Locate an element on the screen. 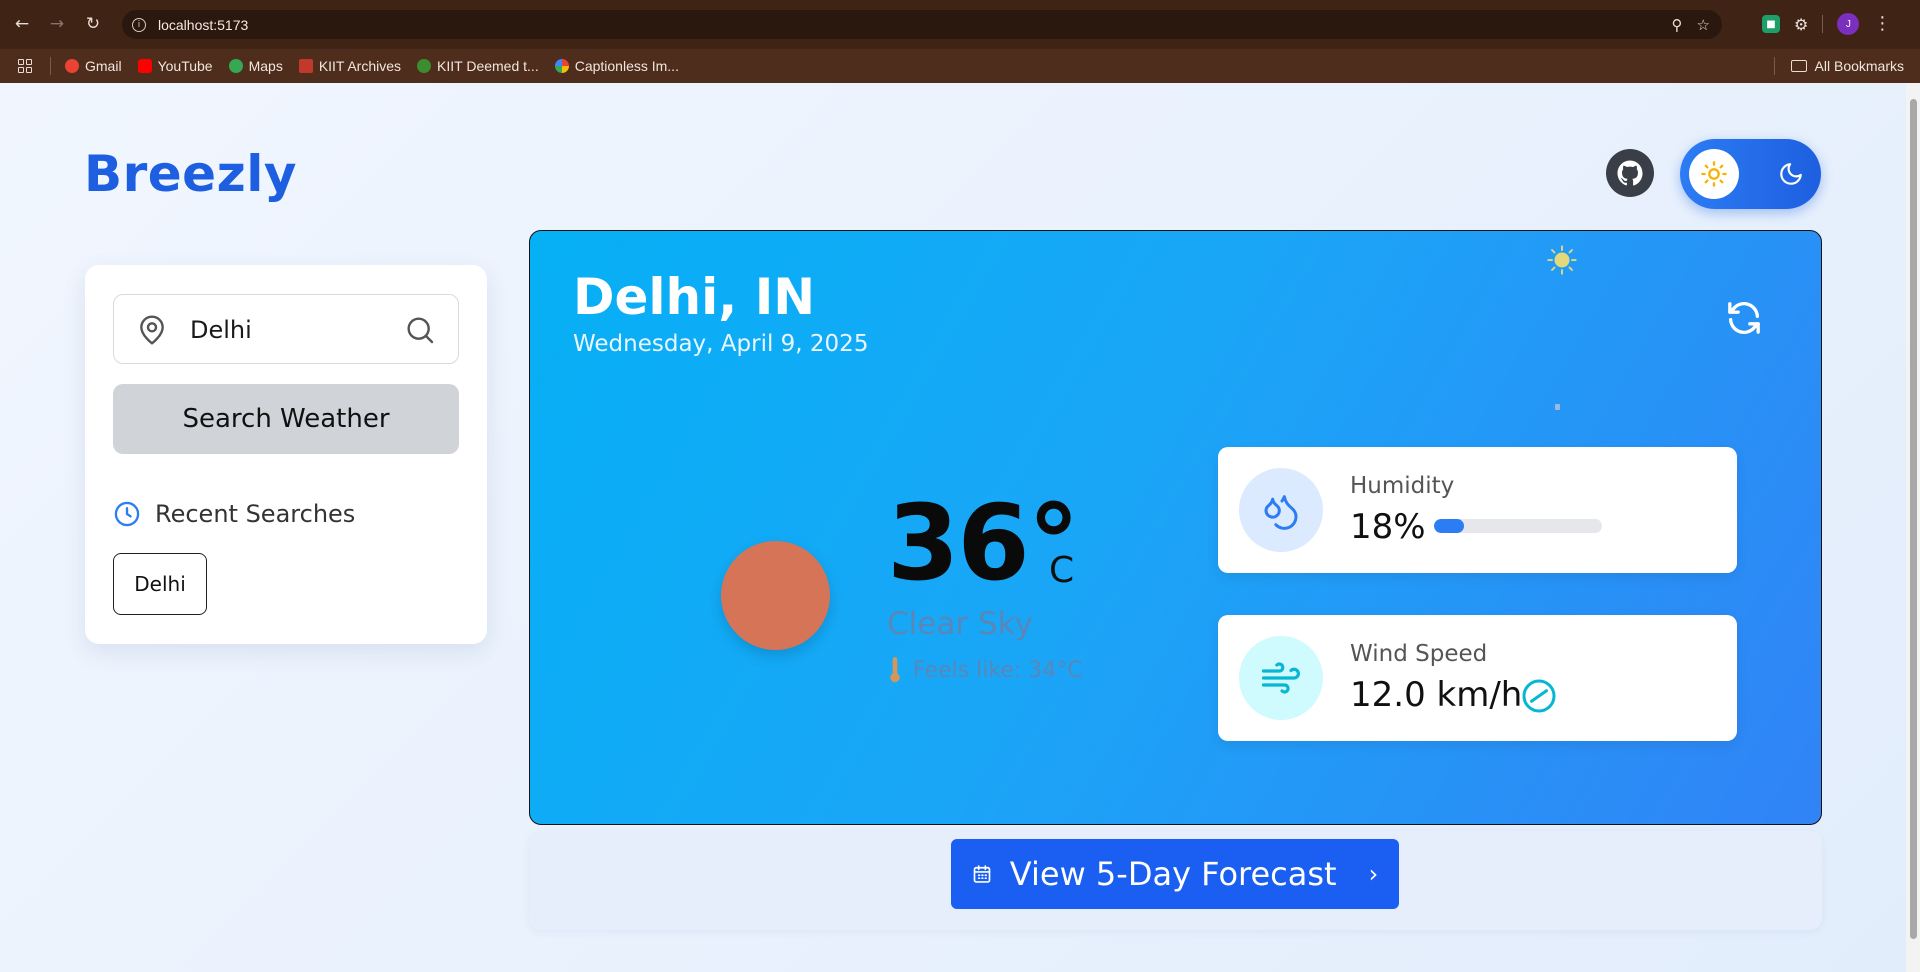  wind-value: 12.0 km/h is located at coordinates (1436, 695).